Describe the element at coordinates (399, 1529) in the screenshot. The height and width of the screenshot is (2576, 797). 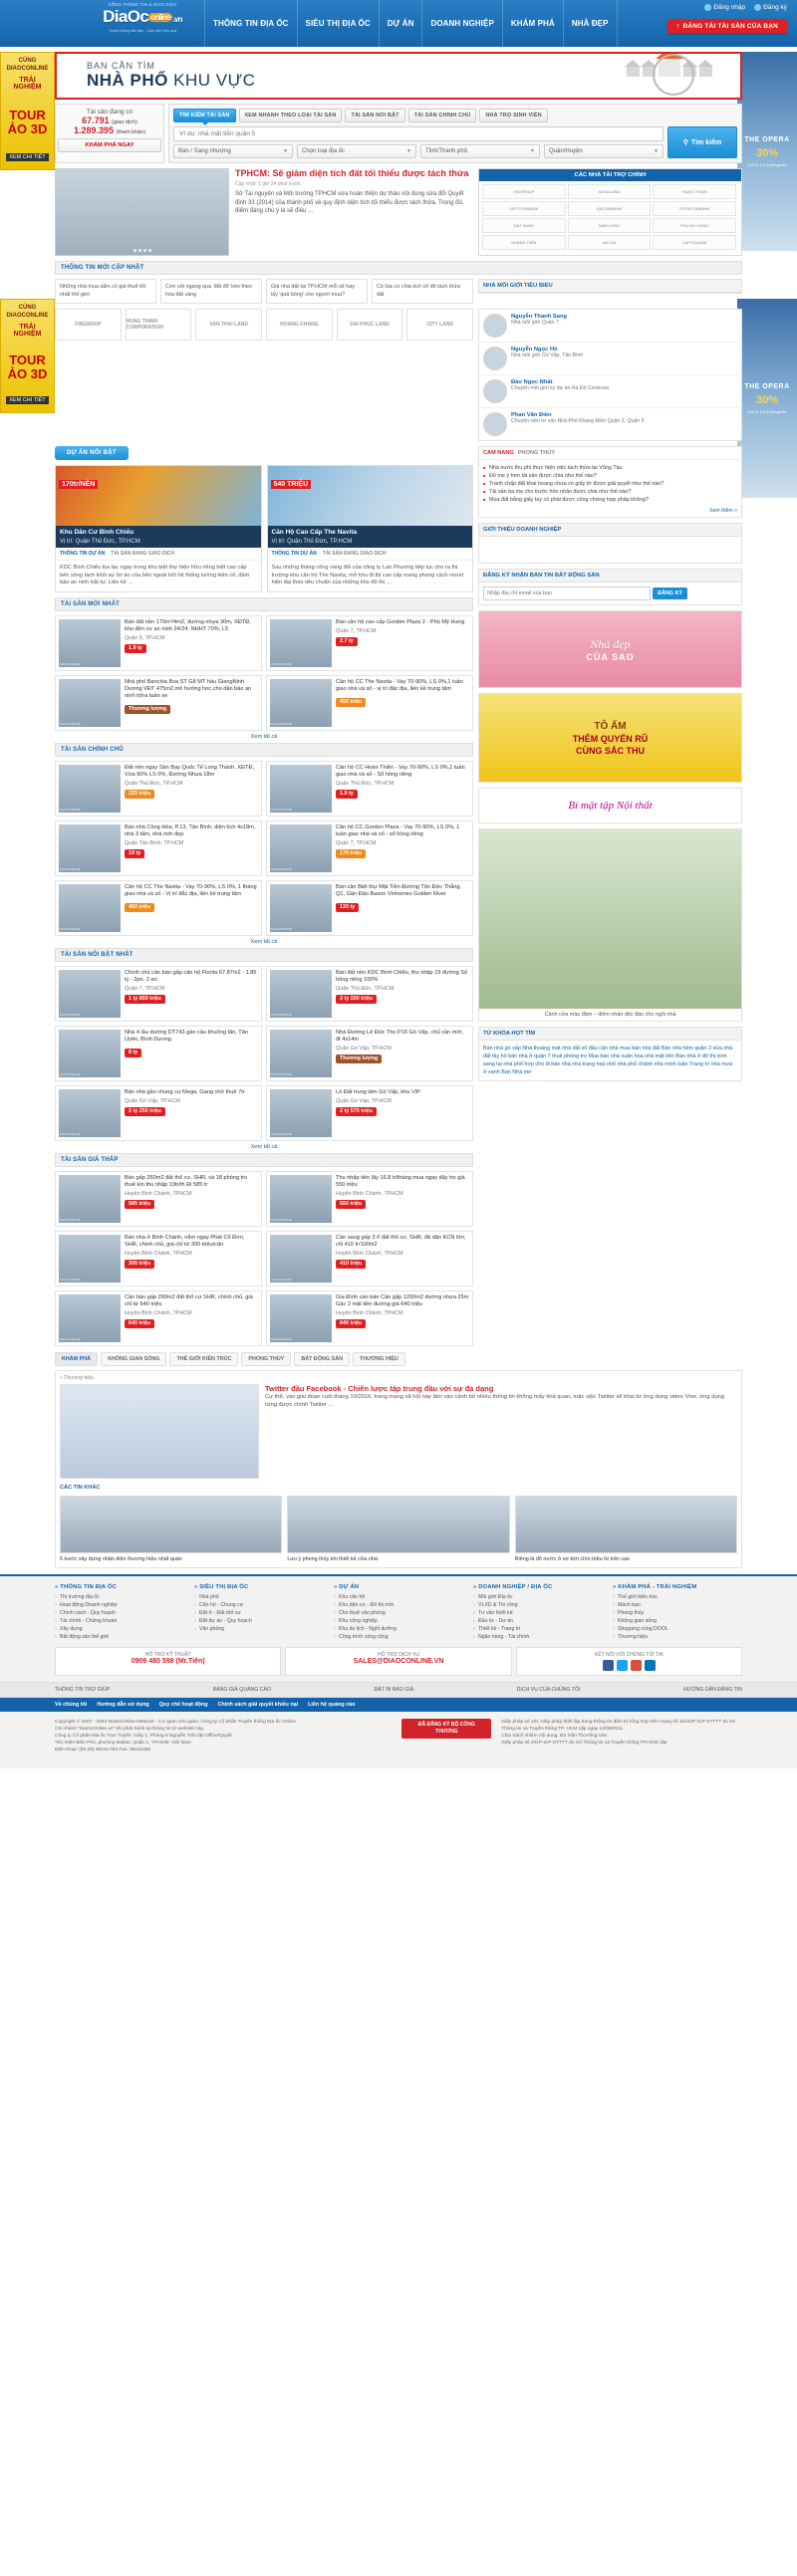
I see `other-news-card-2: Lưu ý phong thủy khi thiết kế cửa nhà` at that location.